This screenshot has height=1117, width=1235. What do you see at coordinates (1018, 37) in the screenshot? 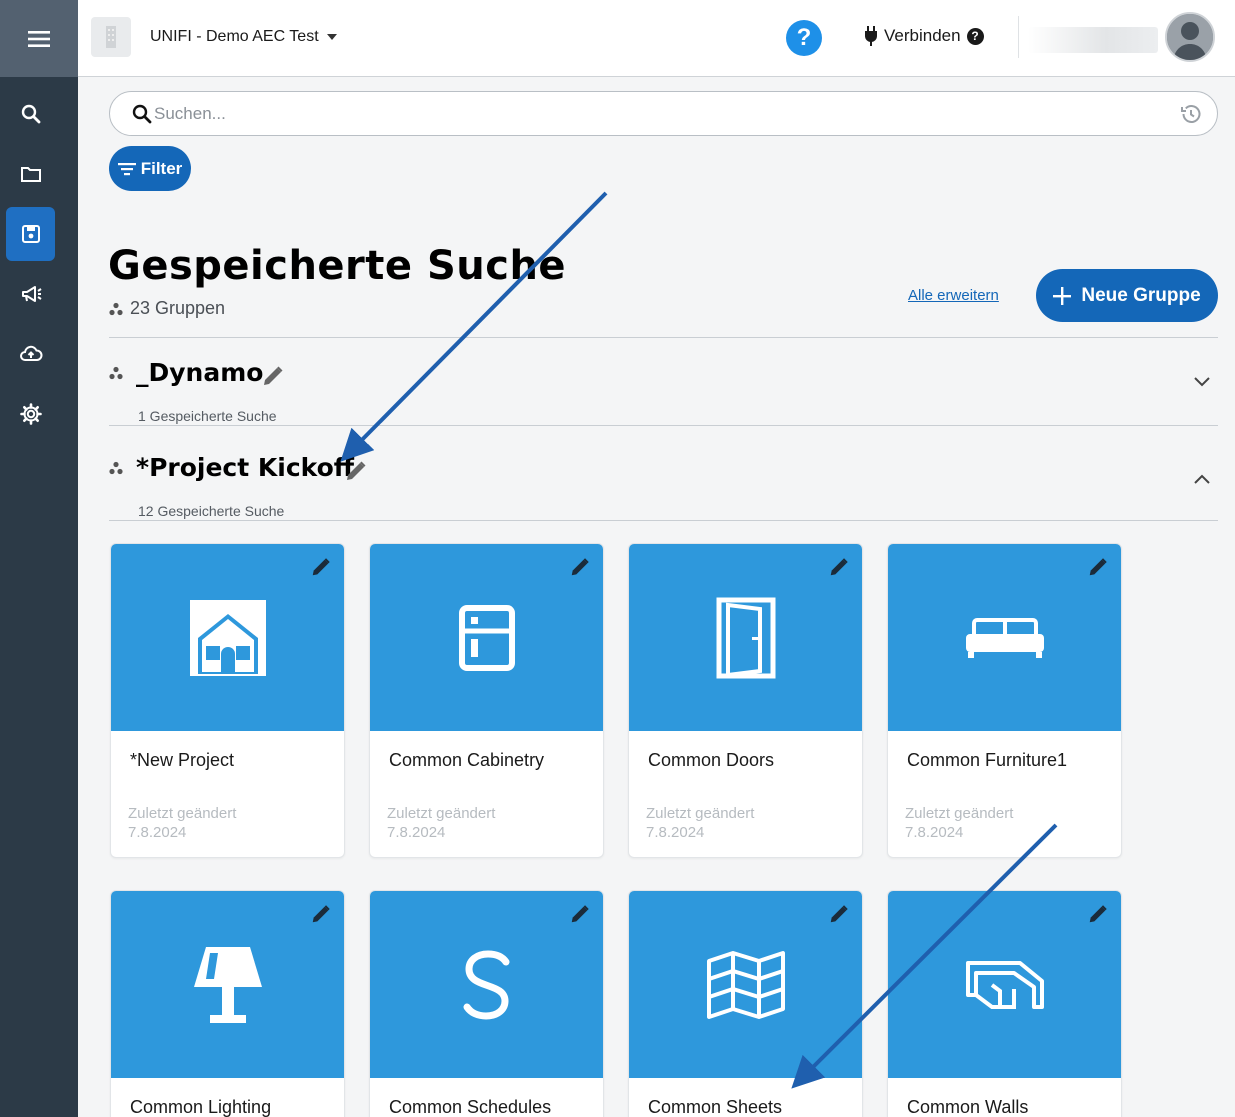
I see `header-separator` at bounding box center [1018, 37].